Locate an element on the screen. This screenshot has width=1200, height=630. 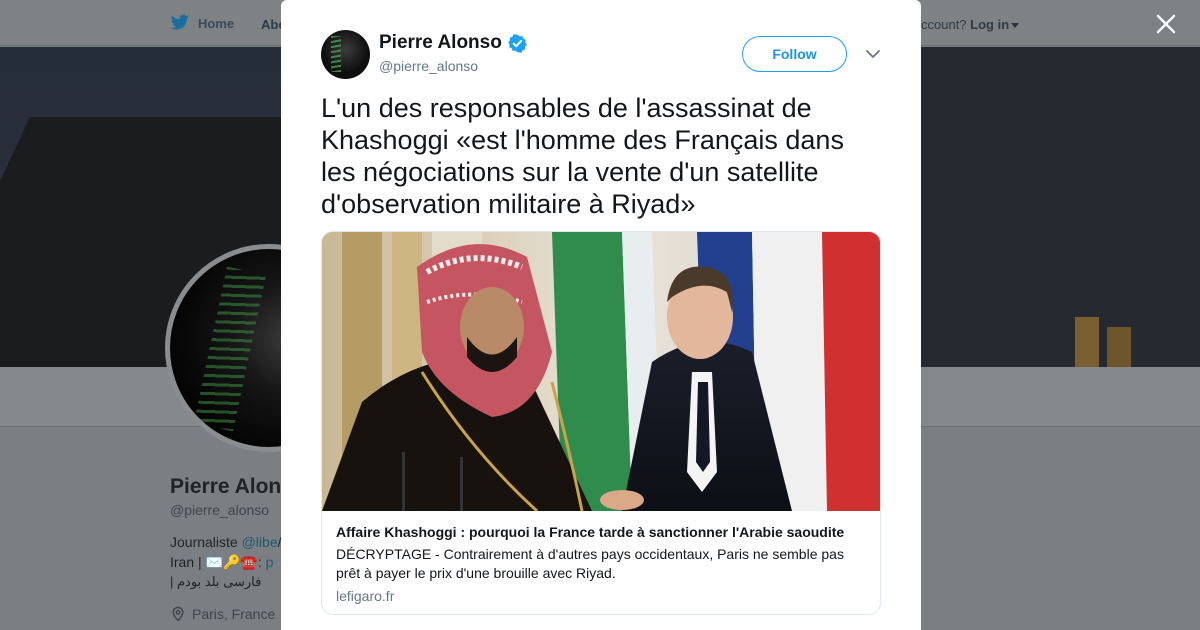
profile-name: Pierre Alon is located at coordinates (226, 486).